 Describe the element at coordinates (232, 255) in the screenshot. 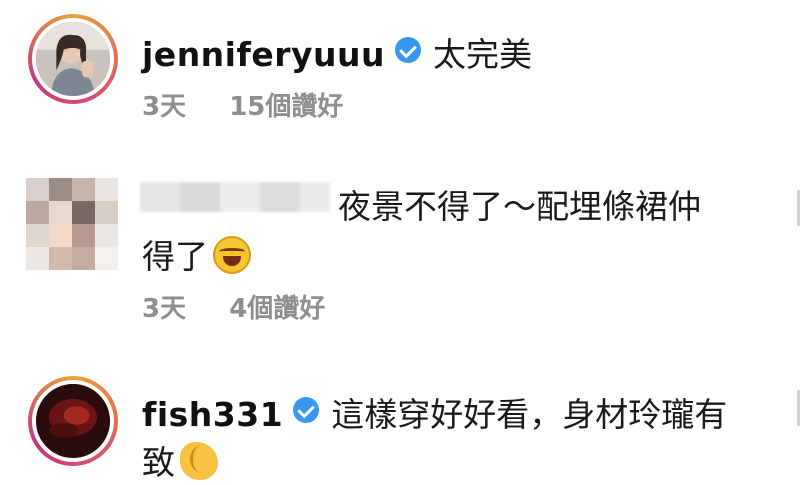

I see `laughing-tears-icon` at that location.